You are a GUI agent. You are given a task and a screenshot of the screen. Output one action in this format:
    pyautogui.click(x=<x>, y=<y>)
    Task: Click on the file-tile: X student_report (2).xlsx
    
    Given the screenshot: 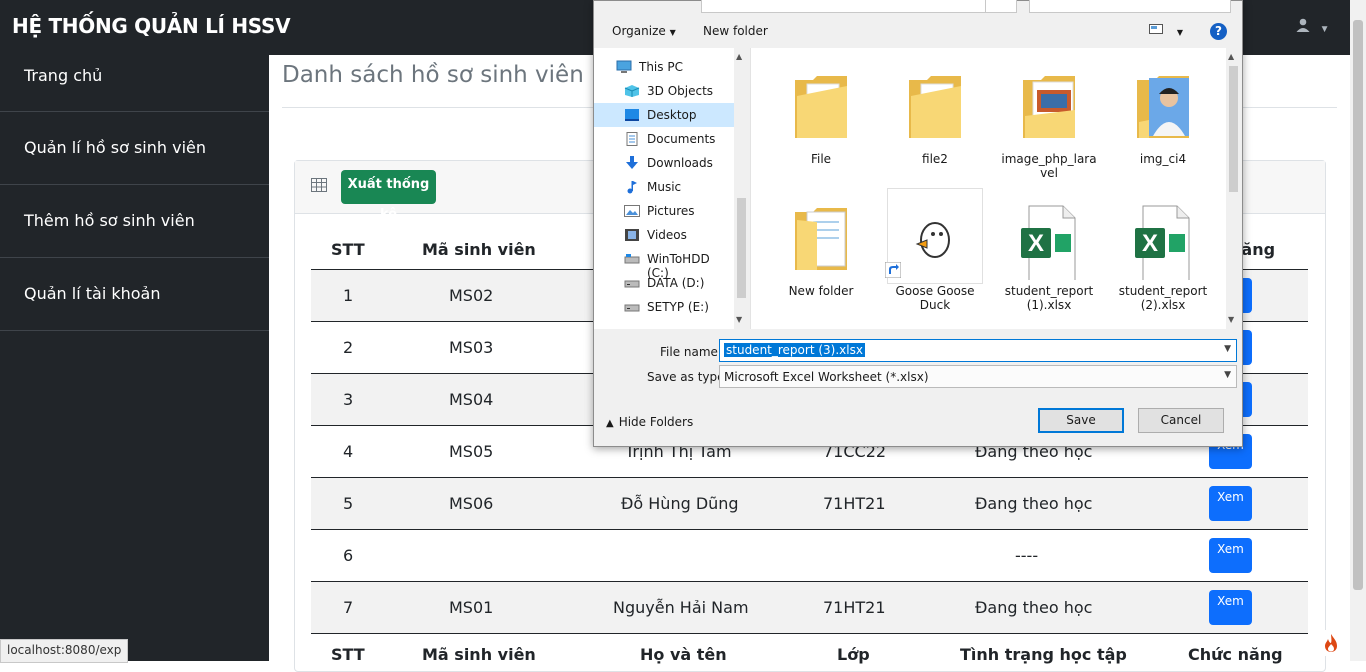 What is the action you would take?
    pyautogui.click(x=1163, y=251)
    